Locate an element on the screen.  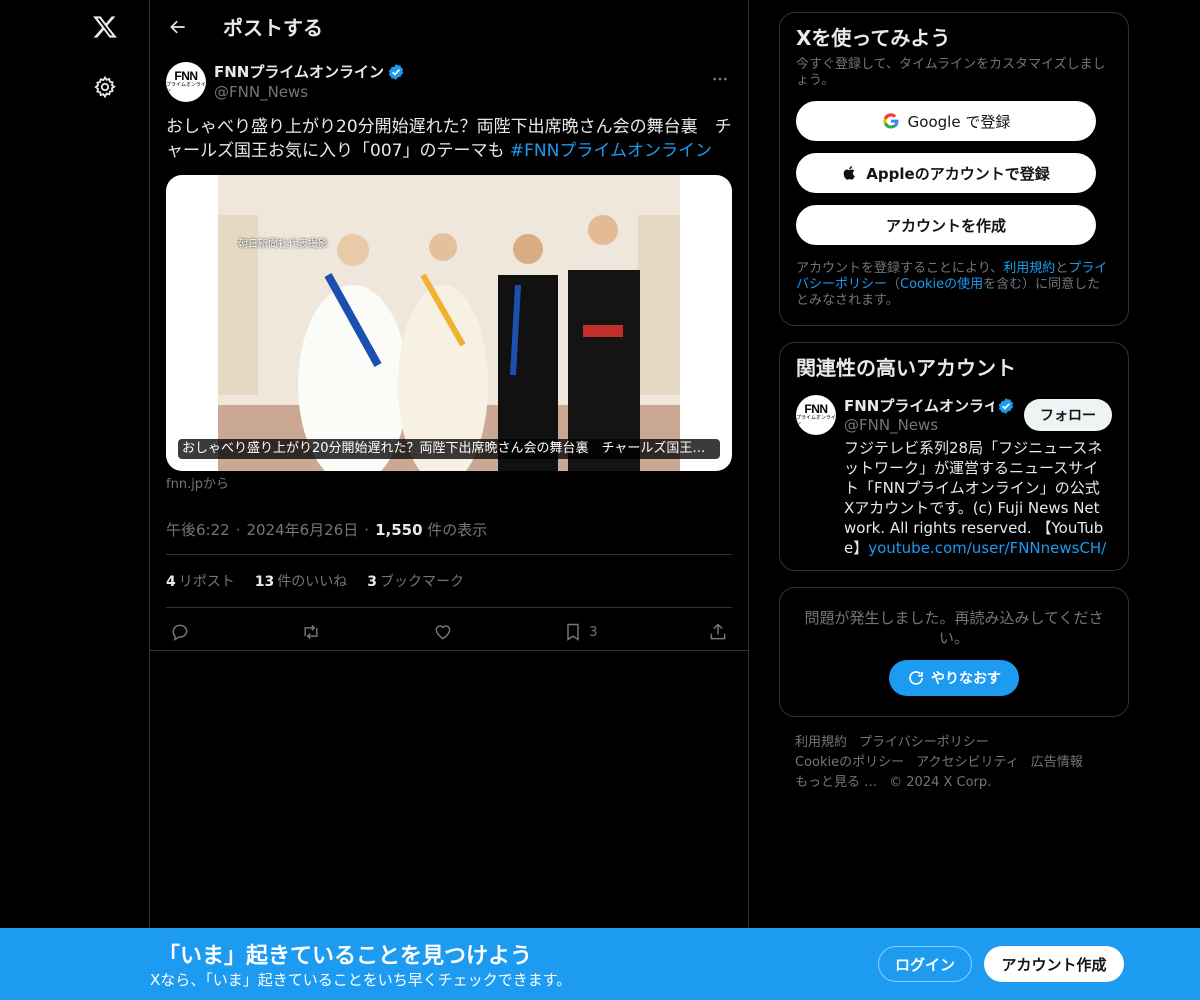
views-count: 1,550 is located at coordinates (399, 529).